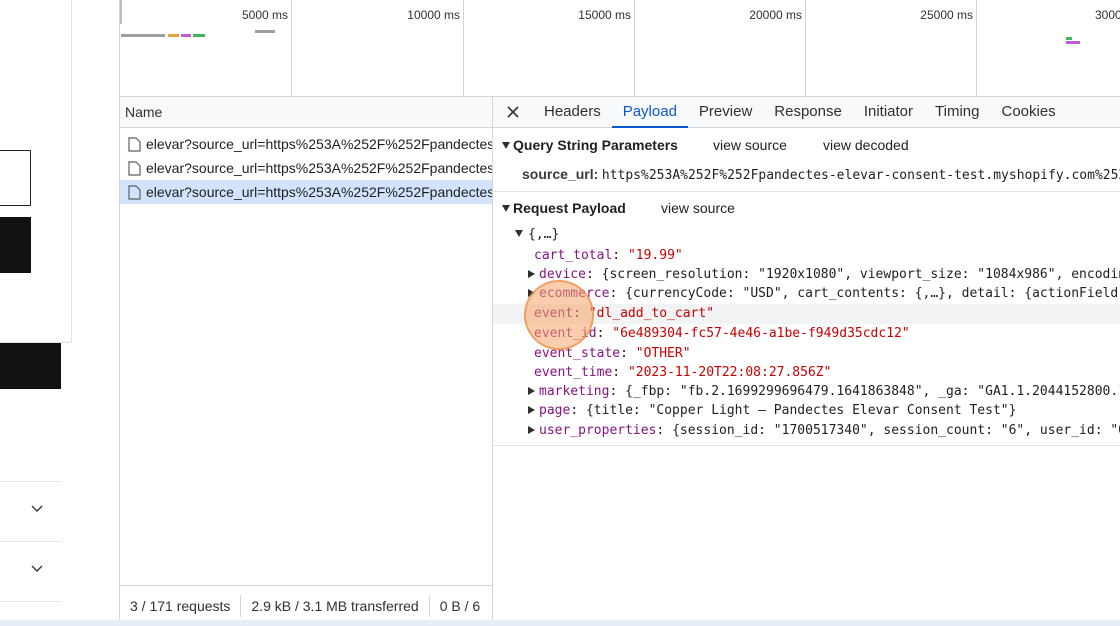 This screenshot has width=1120, height=626. Describe the element at coordinates (720, 48) in the screenshot. I see `timeline-tick: 20000 ms` at that location.